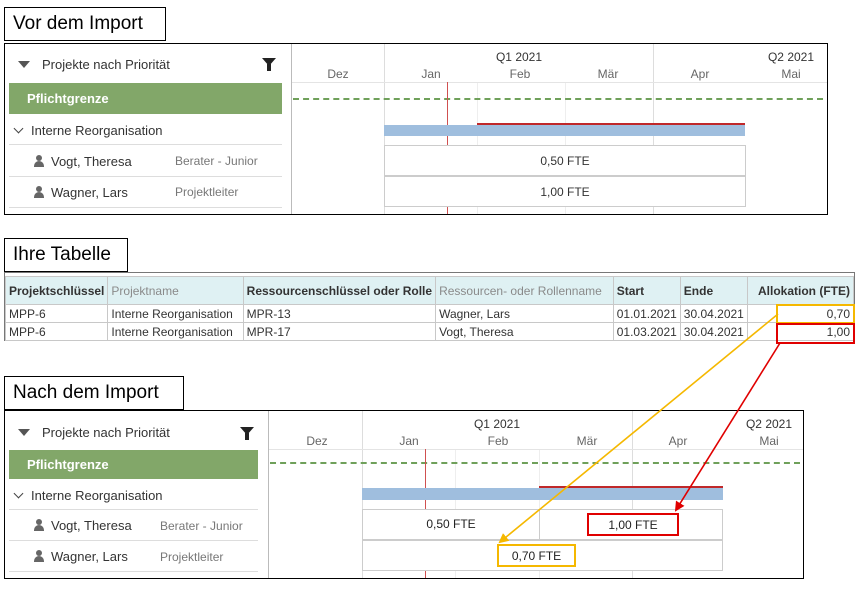  What do you see at coordinates (633, 524) in the screenshot?
I see `allocation-value-vogt-2: 1,00 FTE` at bounding box center [633, 524].